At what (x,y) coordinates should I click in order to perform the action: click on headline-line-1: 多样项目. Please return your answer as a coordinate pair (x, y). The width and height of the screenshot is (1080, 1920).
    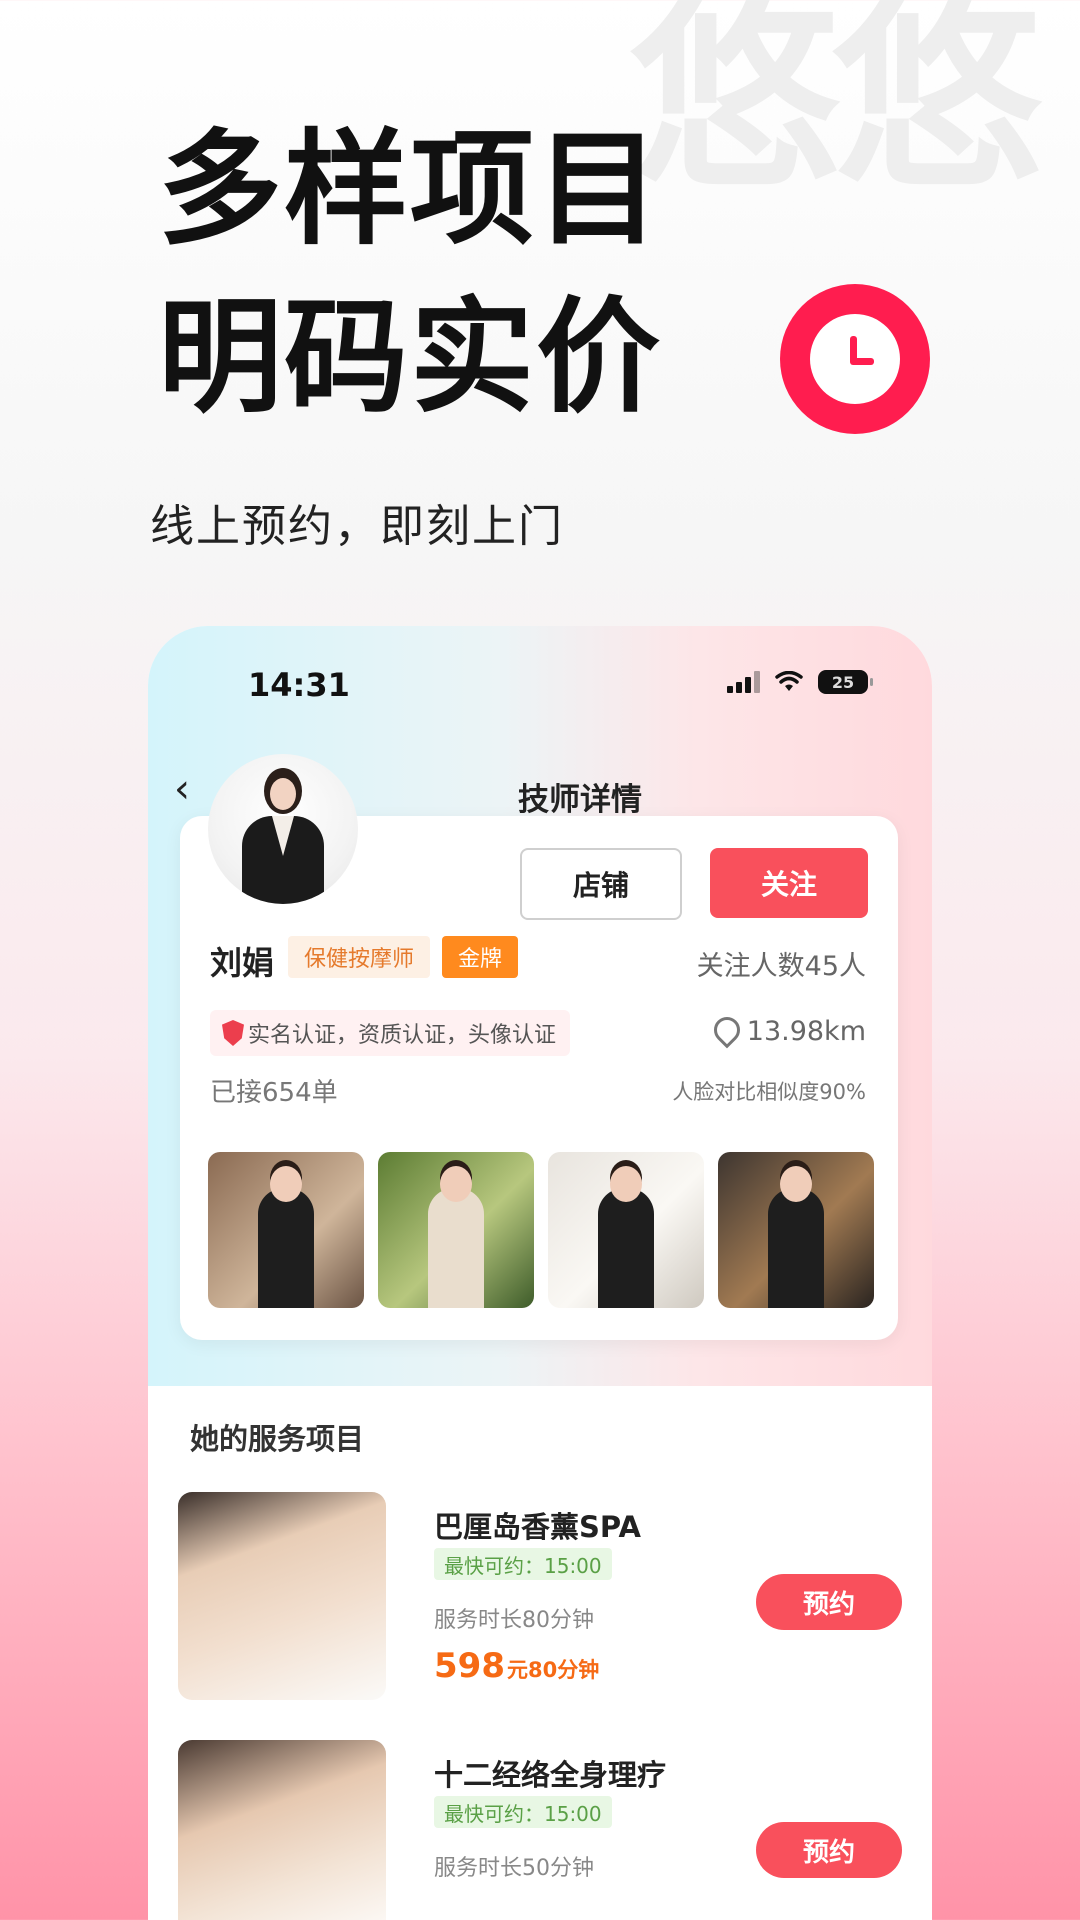
    Looking at the image, I should click on (410, 190).